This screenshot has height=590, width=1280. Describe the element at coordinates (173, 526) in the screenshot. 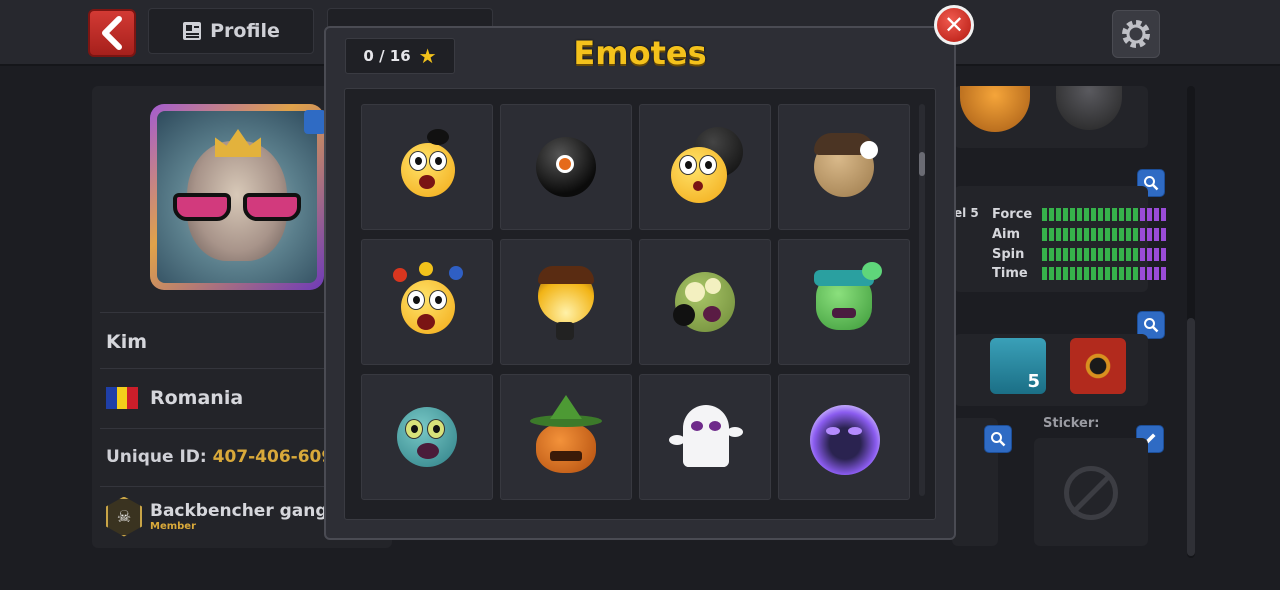

I see `club-role: Member` at that location.